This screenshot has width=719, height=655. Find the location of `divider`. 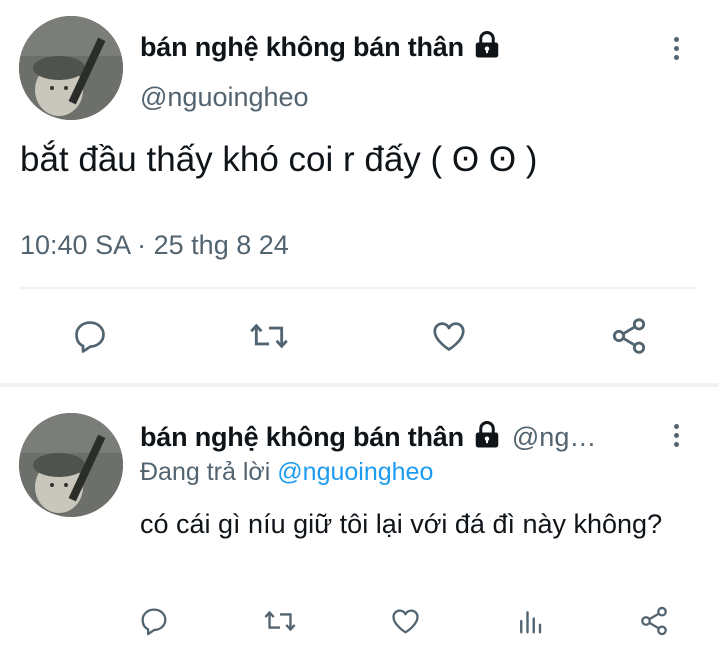

divider is located at coordinates (359, 288).